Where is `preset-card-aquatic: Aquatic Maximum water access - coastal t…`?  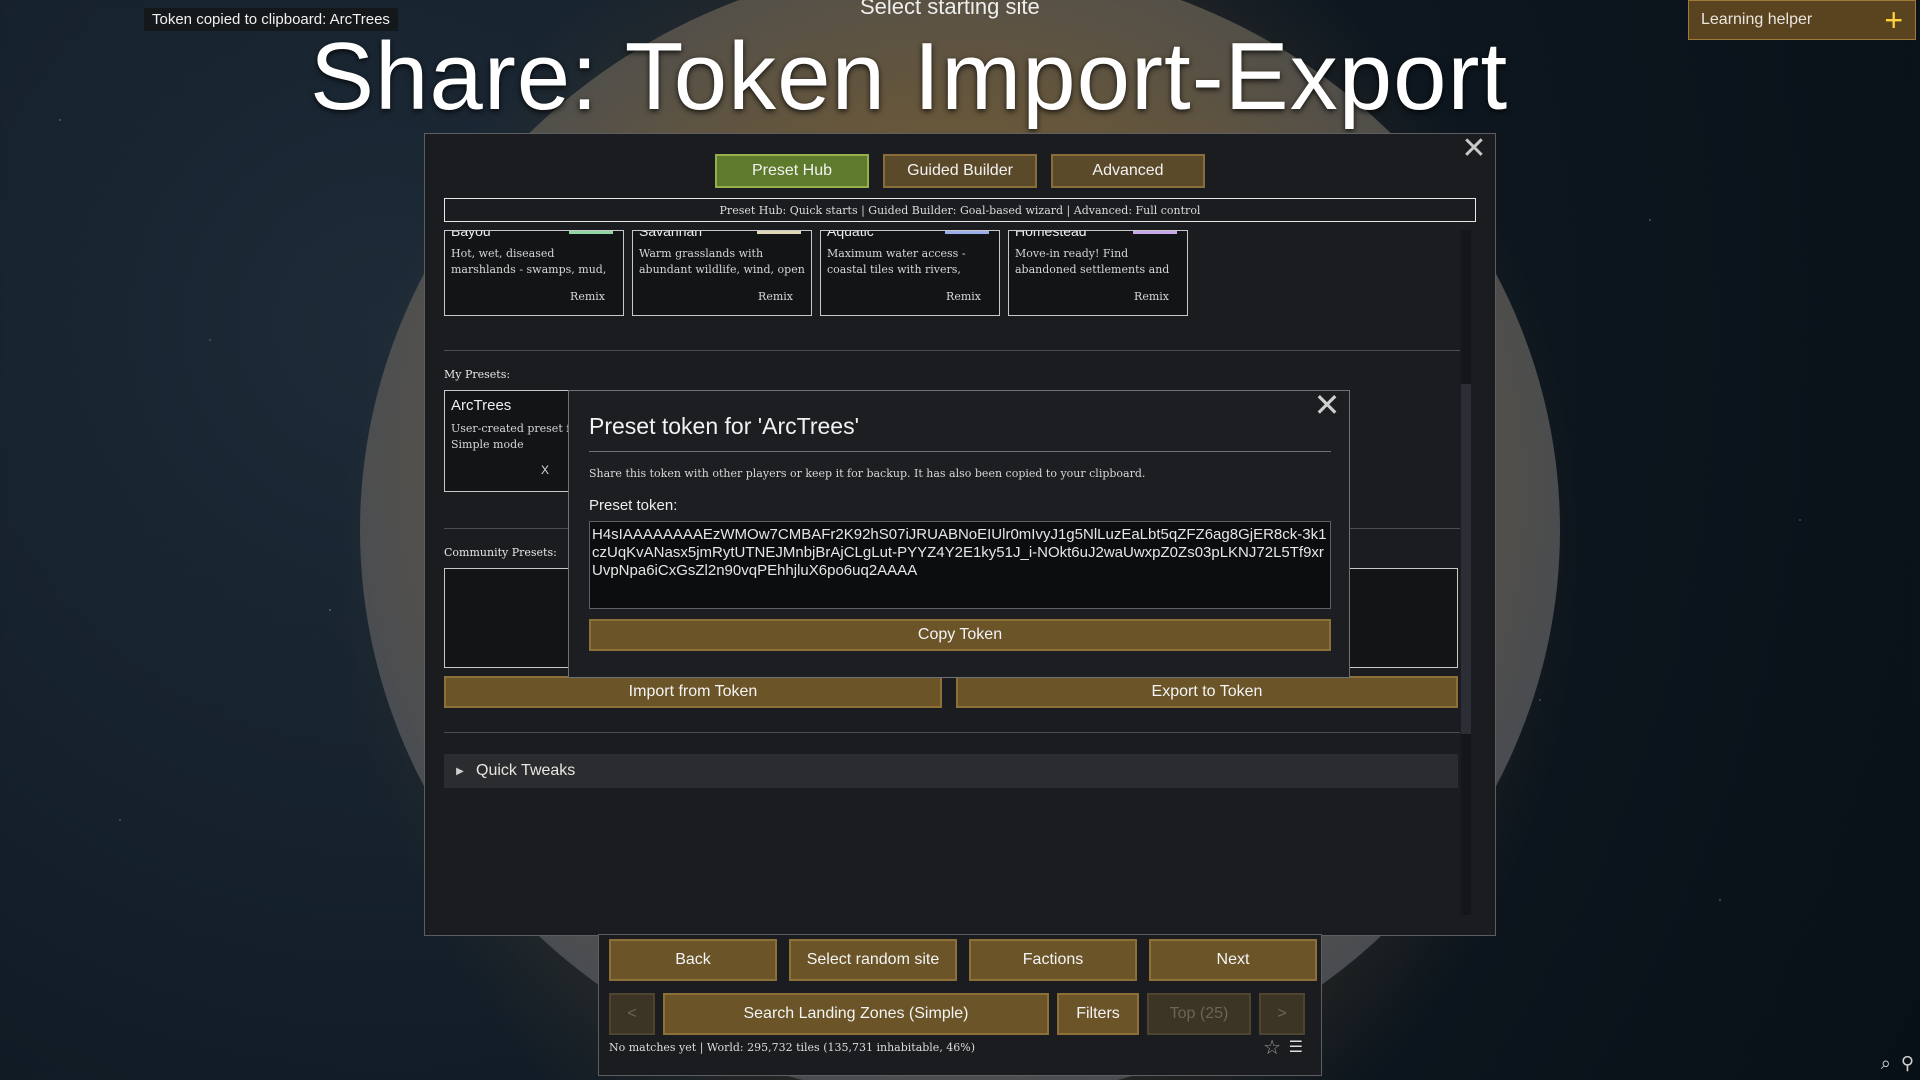 preset-card-aquatic: Aquatic Maximum water access - coastal t… is located at coordinates (910, 273).